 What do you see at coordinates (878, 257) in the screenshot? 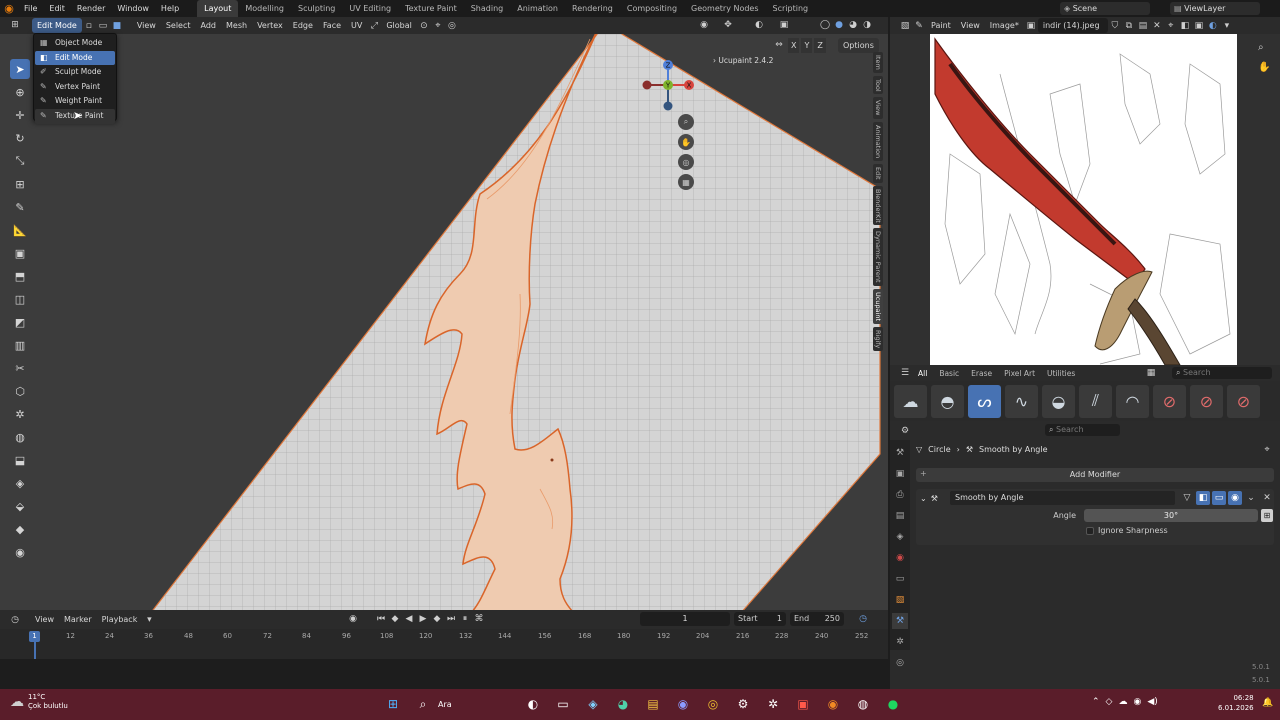
I see `sidebar-tab-dynamic-parent: Dynamic Parent` at bounding box center [878, 257].